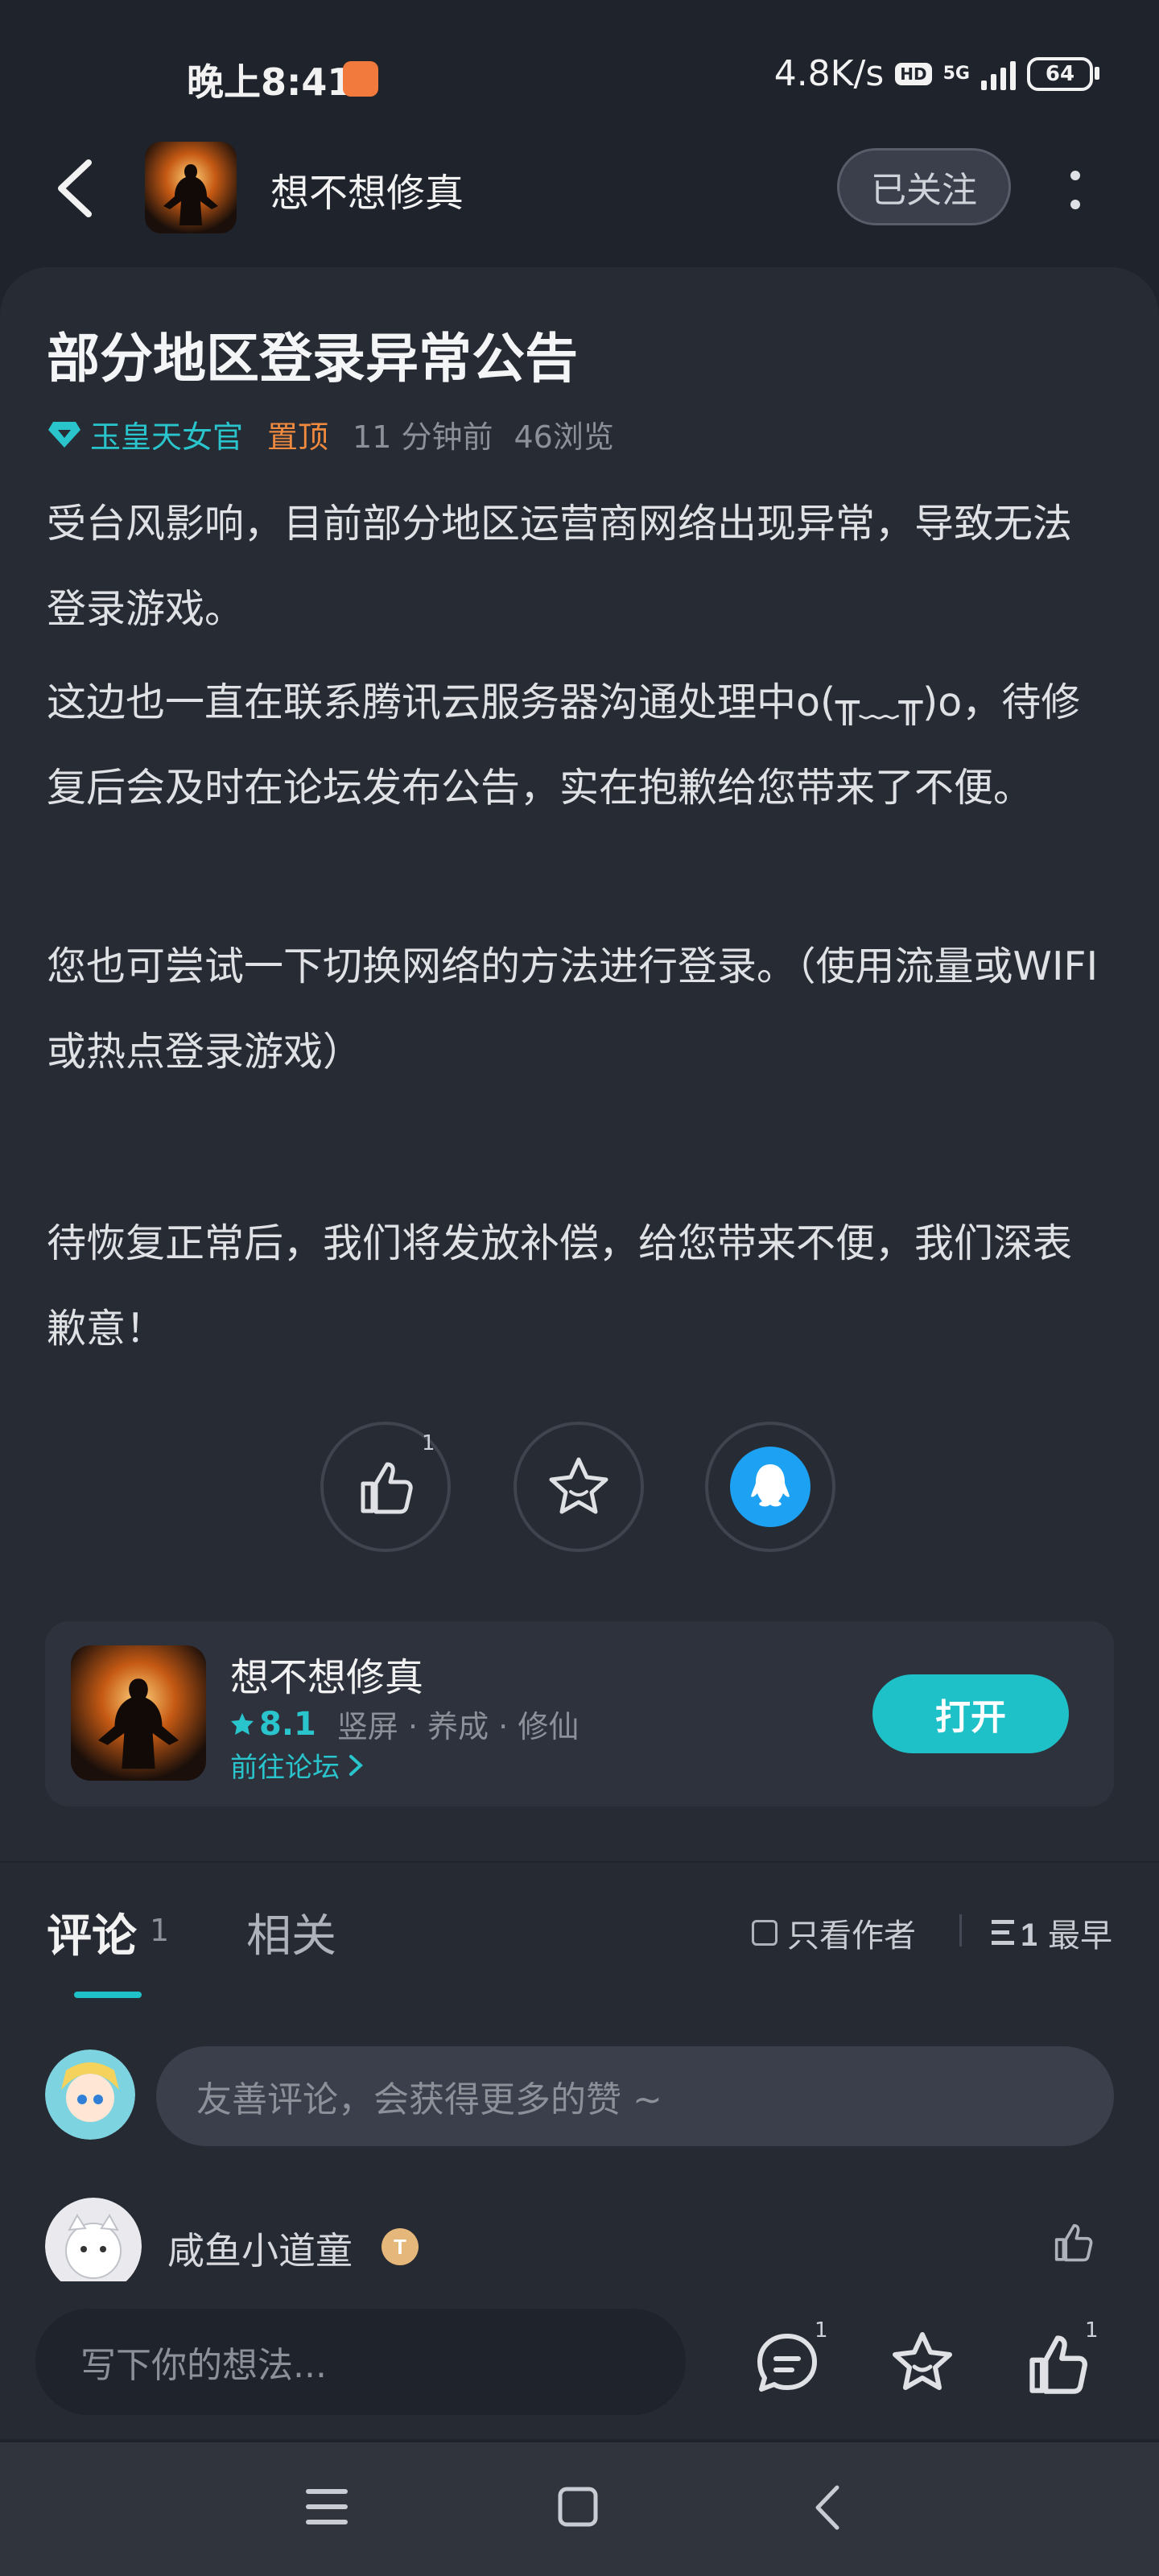 This screenshot has width=1159, height=2576. What do you see at coordinates (298, 437) in the screenshot?
I see `pinned-tag: 置顶` at bounding box center [298, 437].